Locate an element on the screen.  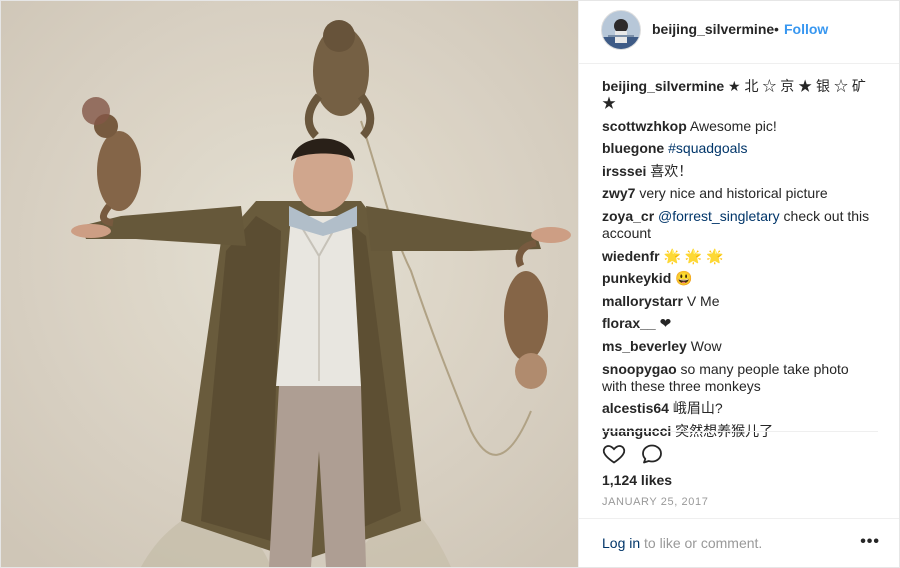
comment-username: beijing_silvermine is located at coordinates (663, 86).